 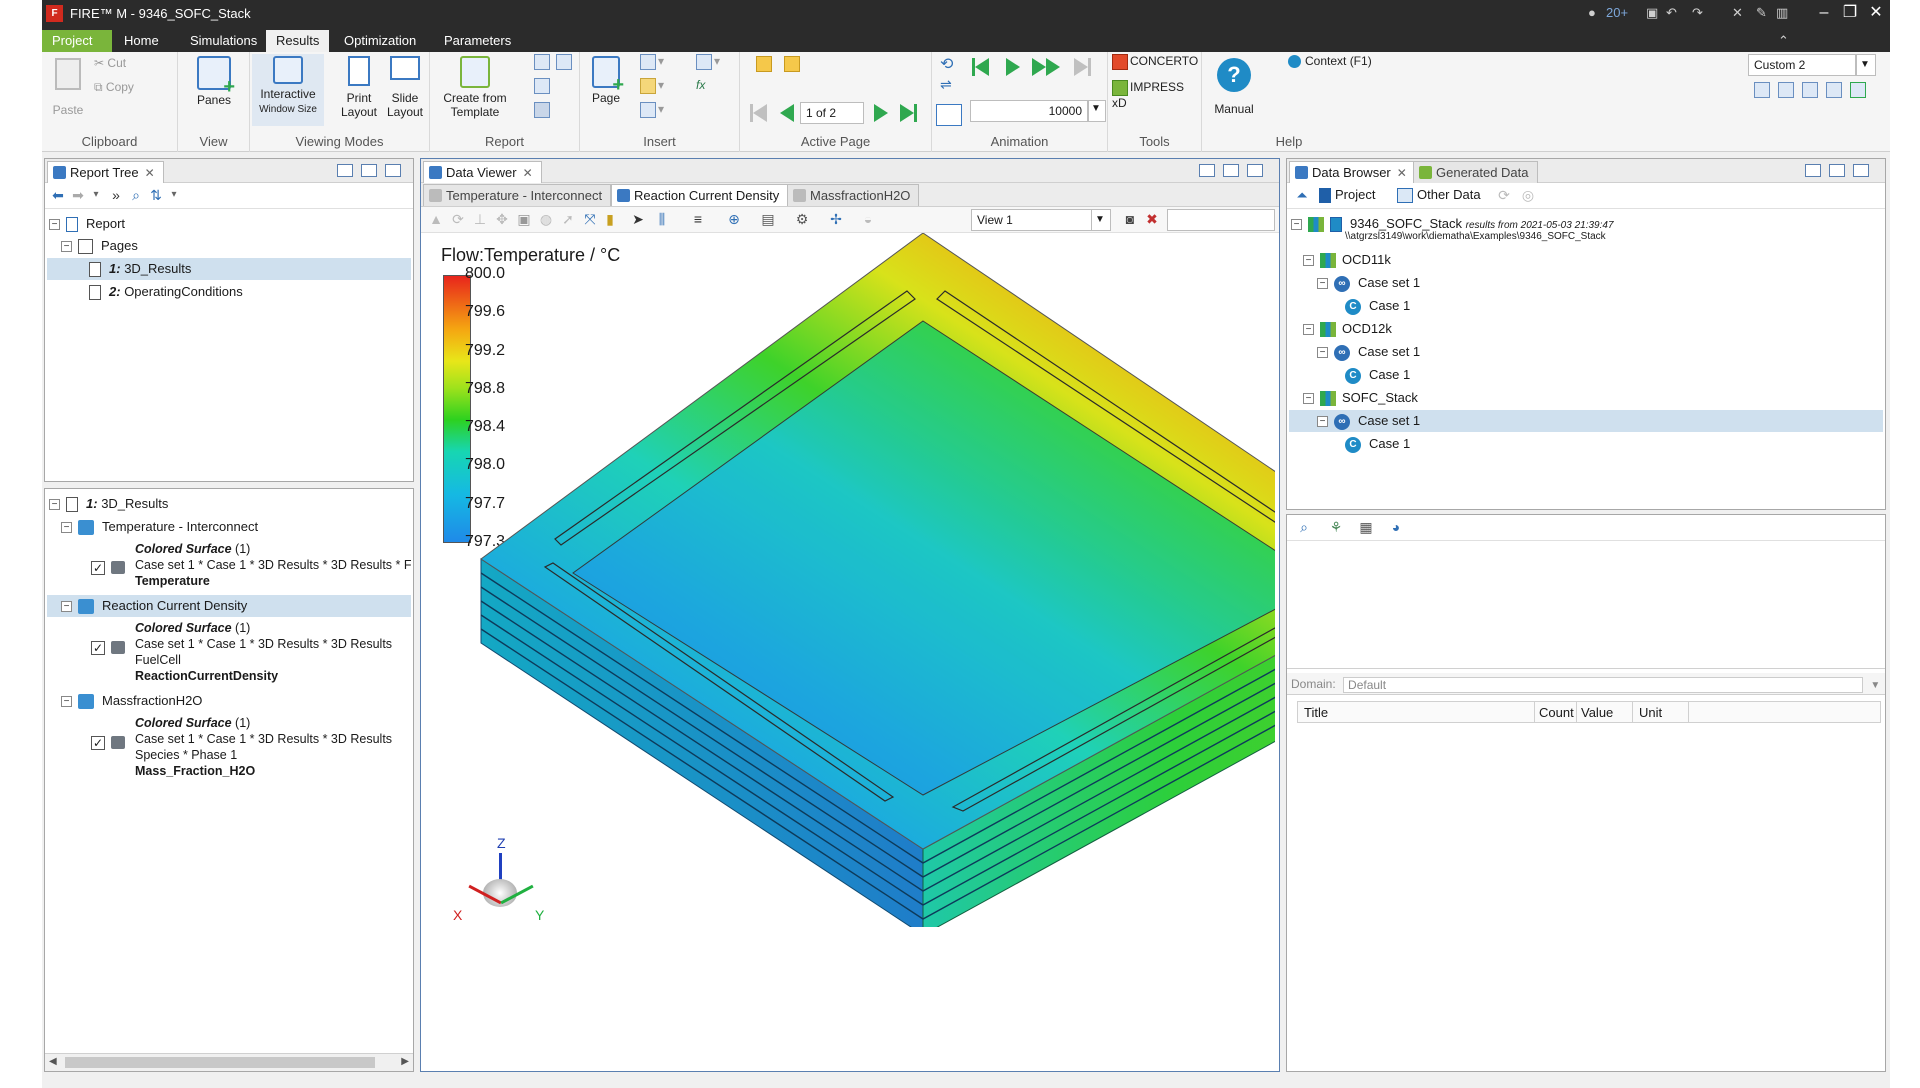 I want to click on select-box-icon: ▣, so click(x=524, y=219).